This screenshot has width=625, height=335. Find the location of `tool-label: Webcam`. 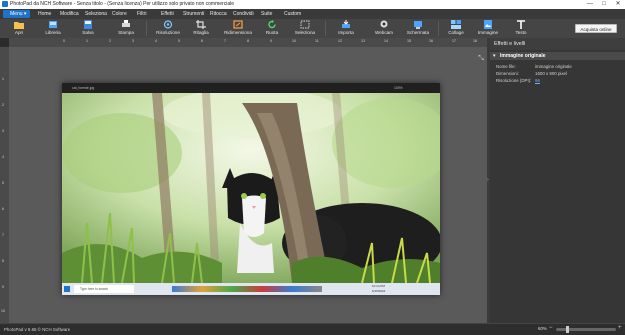

tool-label: Webcam is located at coordinates (384, 32).